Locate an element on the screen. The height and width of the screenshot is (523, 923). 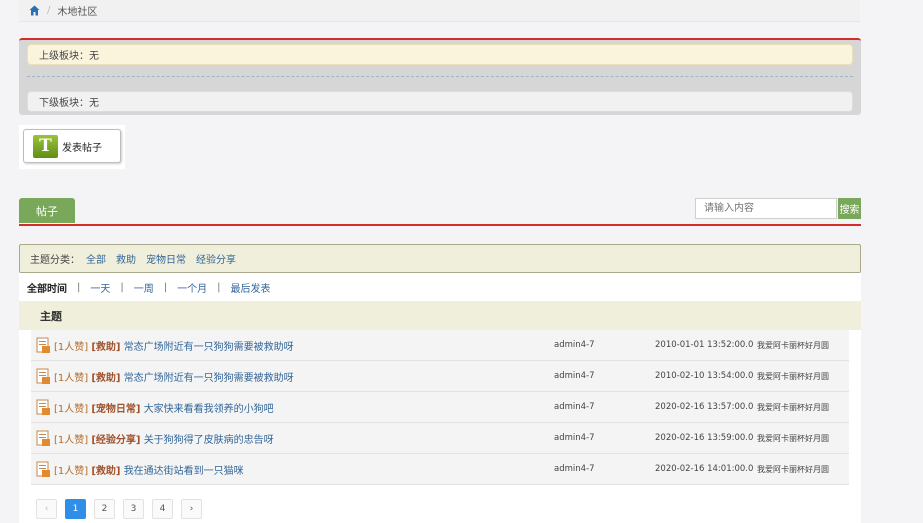
post-button-wrapper: T 发表帖子 is located at coordinates (72, 147).